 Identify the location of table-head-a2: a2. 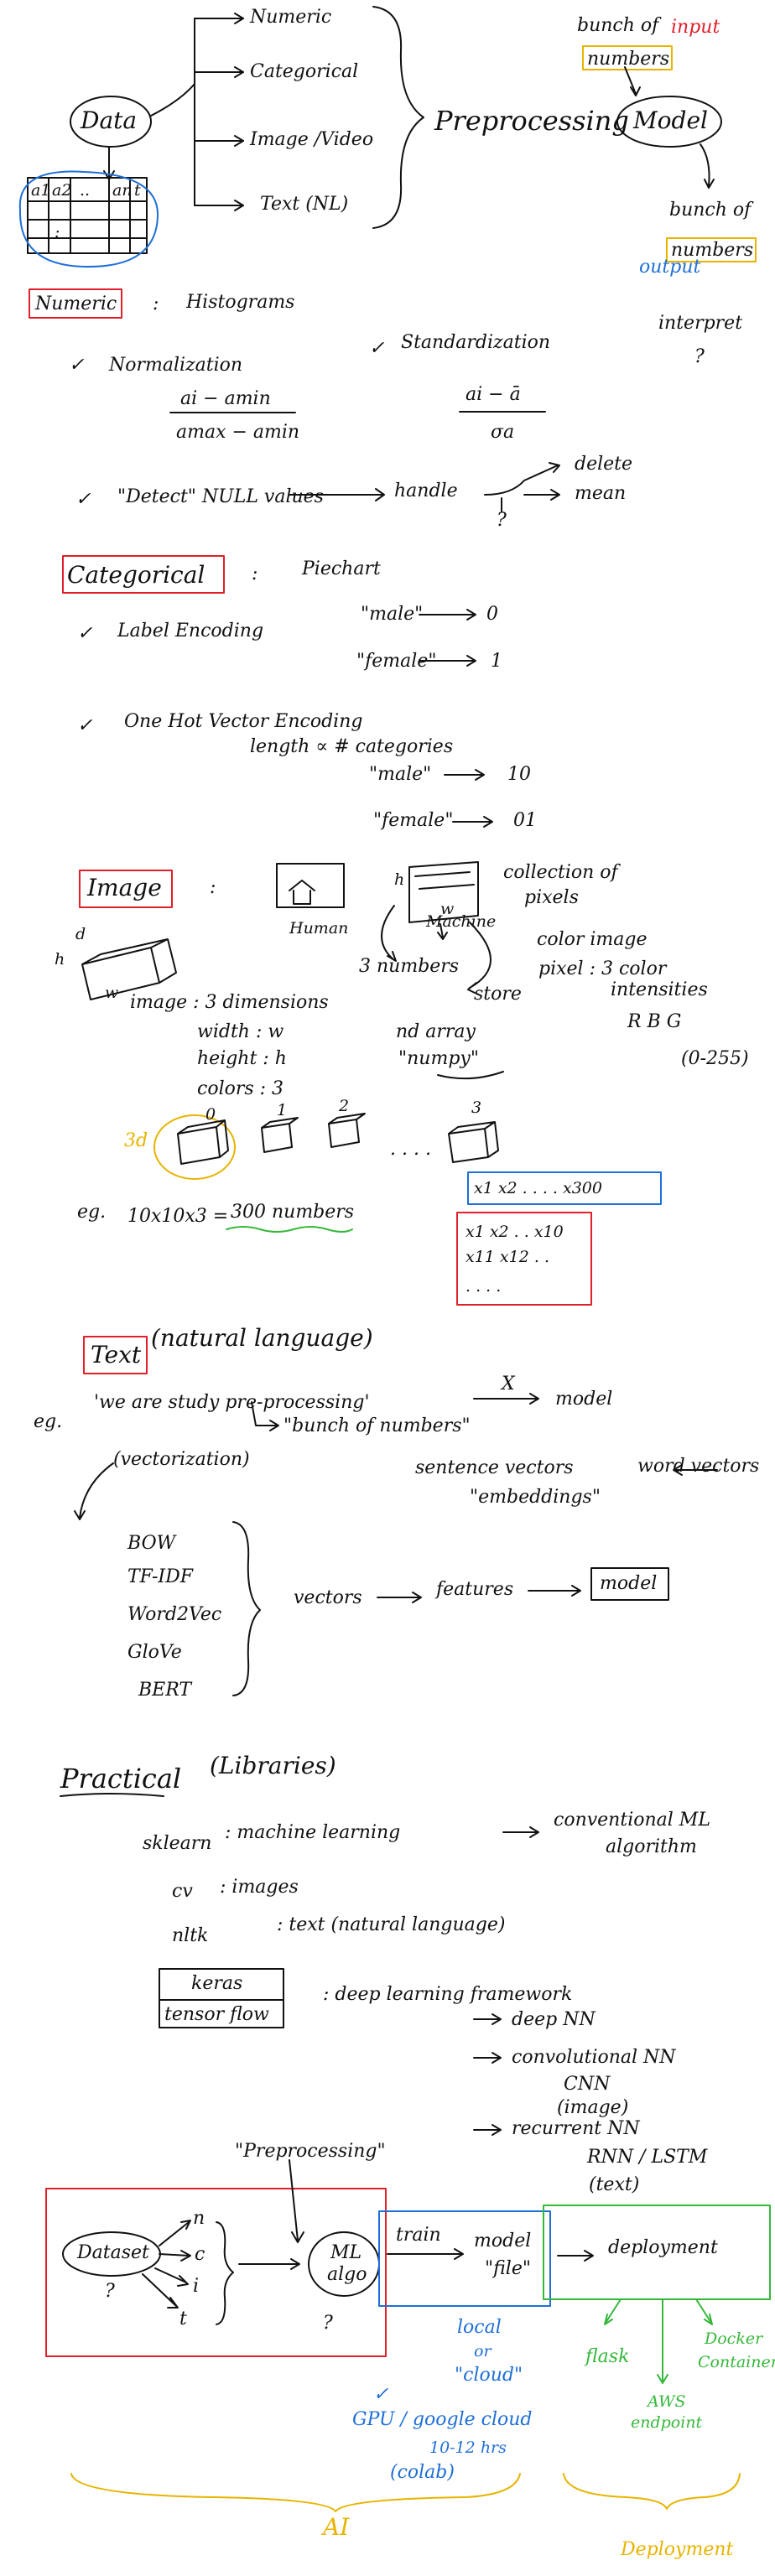
(62, 190).